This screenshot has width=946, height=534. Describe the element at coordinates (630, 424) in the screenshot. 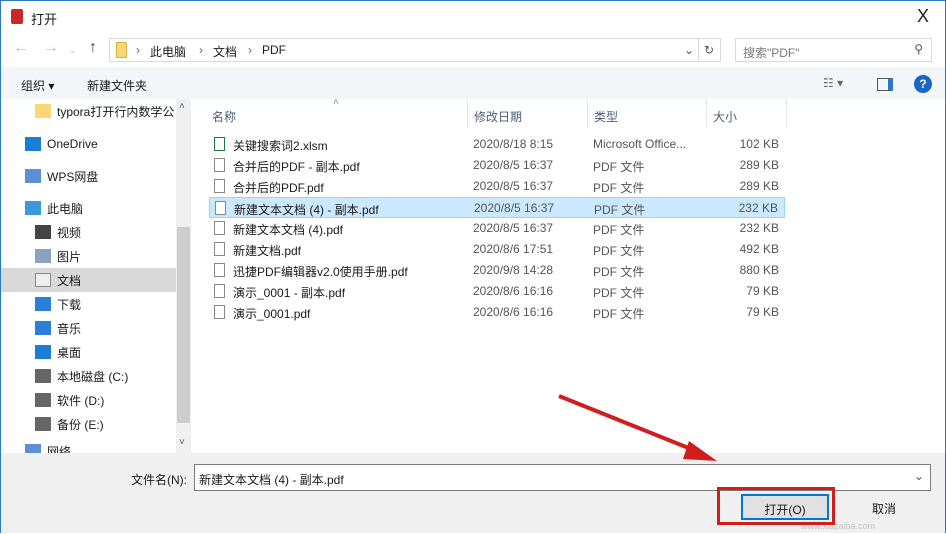

I see `arrow-shaft` at that location.